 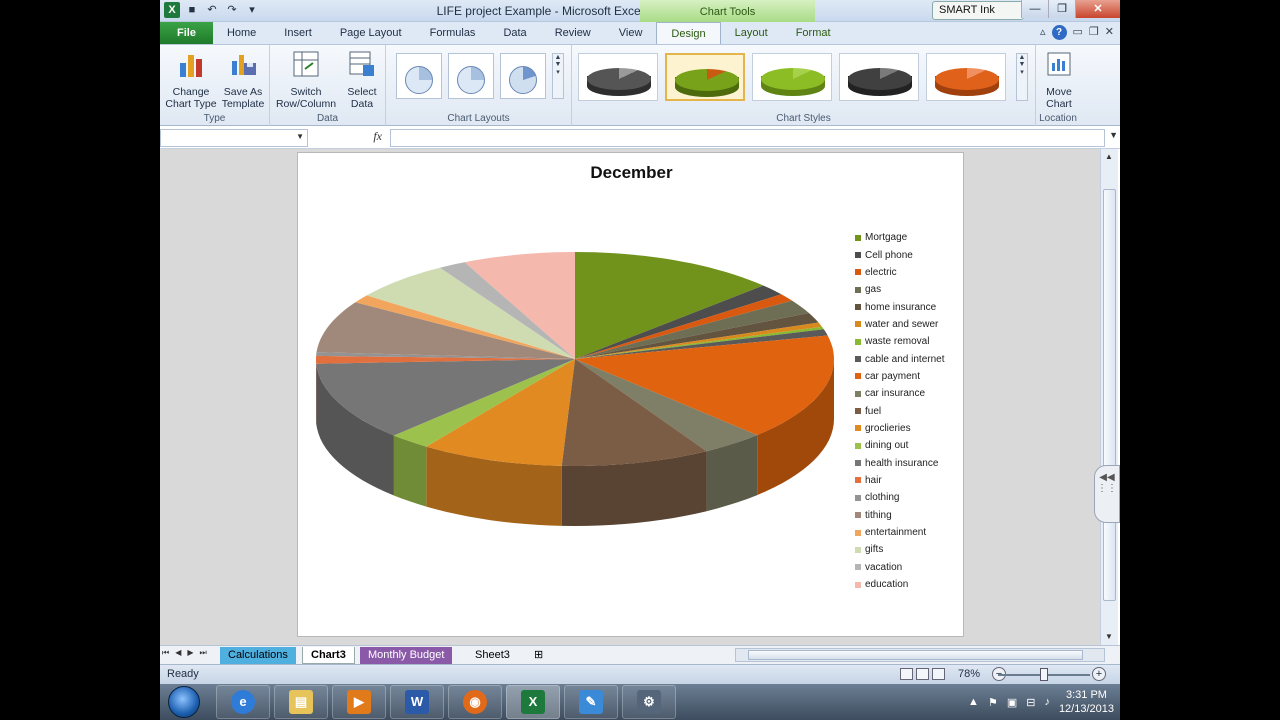 I want to click on name-box-dropdown-icon: ▼, so click(x=300, y=136).